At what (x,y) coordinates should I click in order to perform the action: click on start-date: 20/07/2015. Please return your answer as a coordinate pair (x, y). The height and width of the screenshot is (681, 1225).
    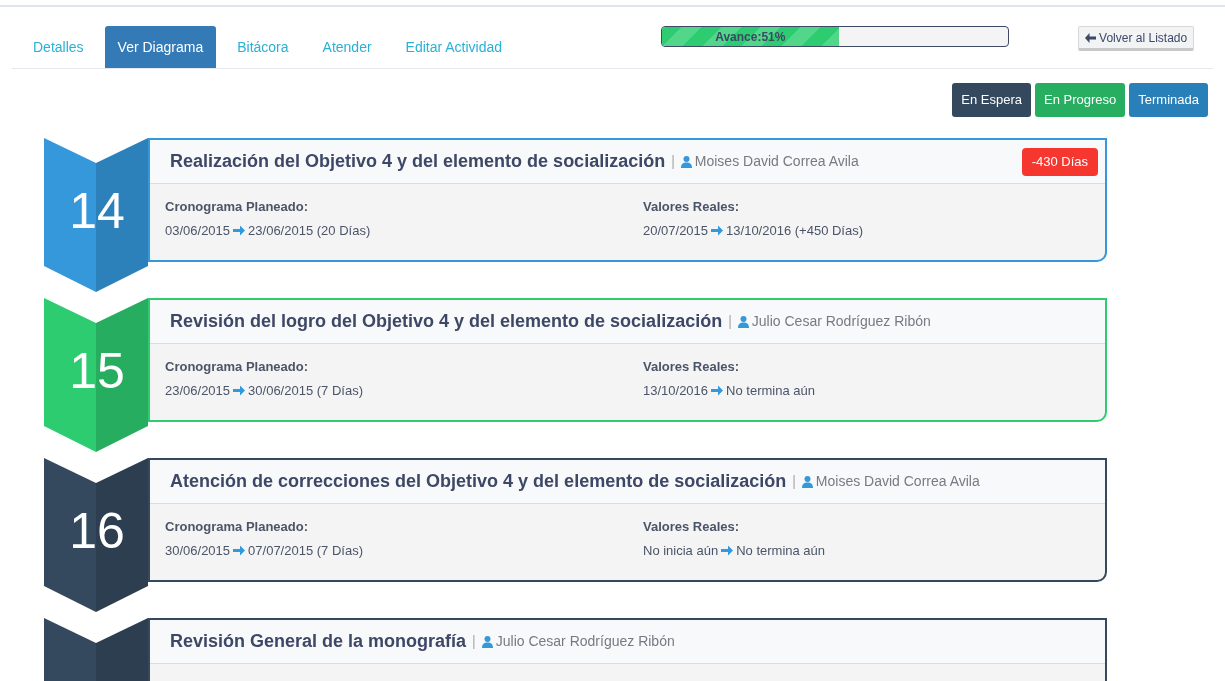
    Looking at the image, I should click on (676, 230).